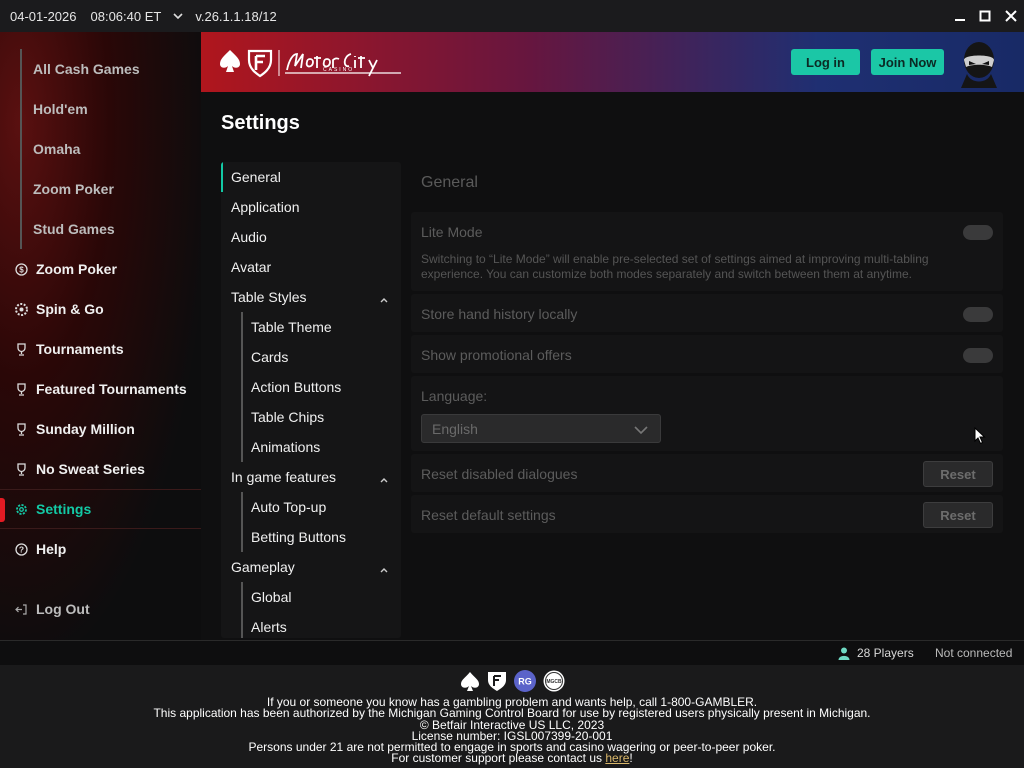 This screenshot has width=1024, height=768. Describe the element at coordinates (111, 69) in the screenshot. I see `sidebar-item-all-cash-games: All Cash Games` at that location.